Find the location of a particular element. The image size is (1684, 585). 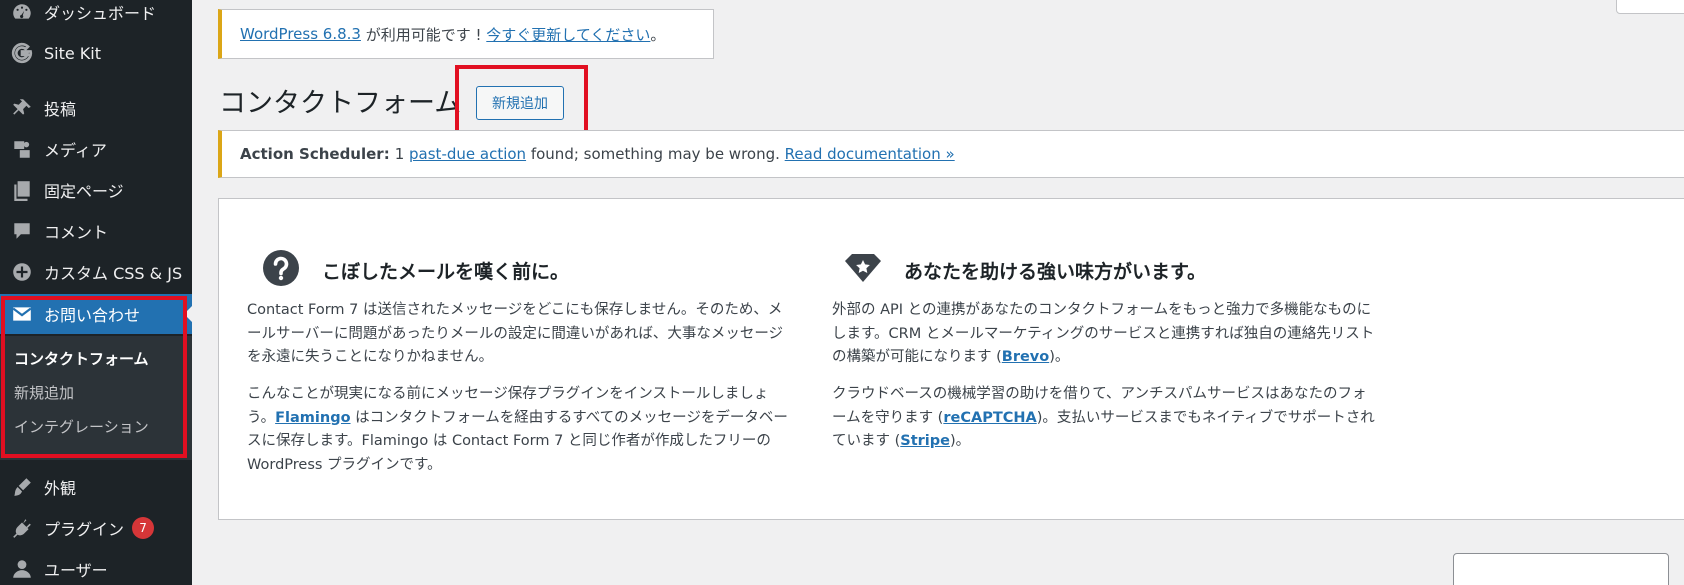

recaptcha-link: reCAPTCHA is located at coordinates (989, 418).